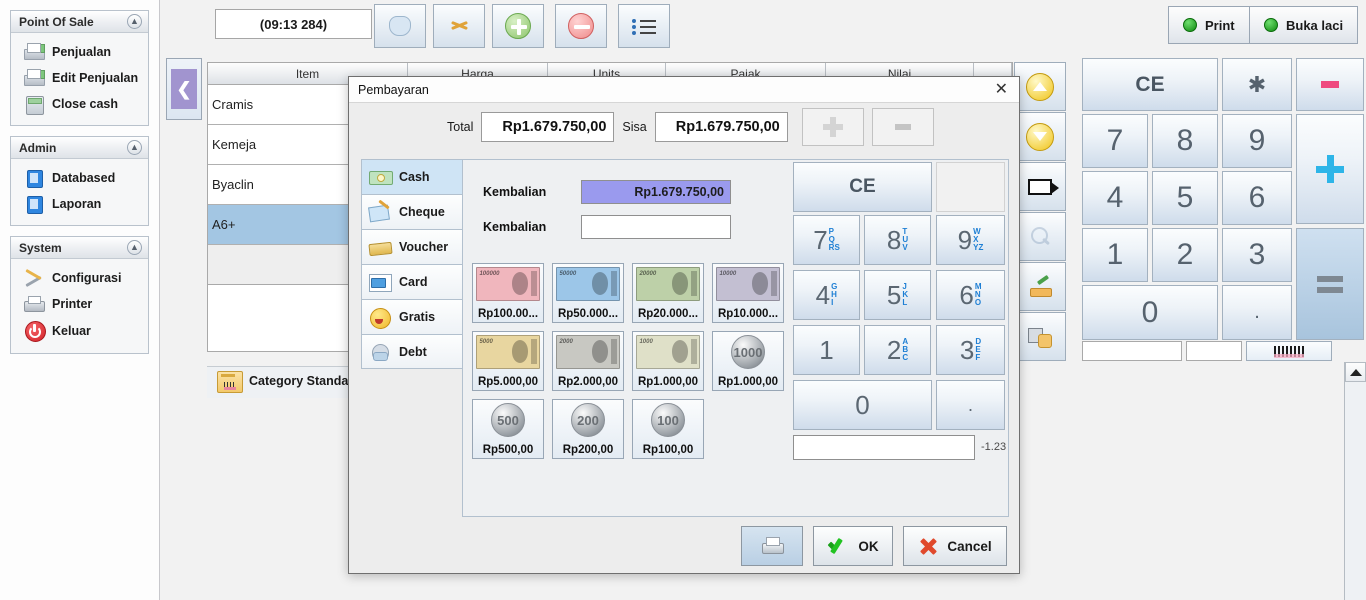 This screenshot has width=1366, height=600. What do you see at coordinates (1040, 336) in the screenshot?
I see `keyboard-button` at bounding box center [1040, 336].